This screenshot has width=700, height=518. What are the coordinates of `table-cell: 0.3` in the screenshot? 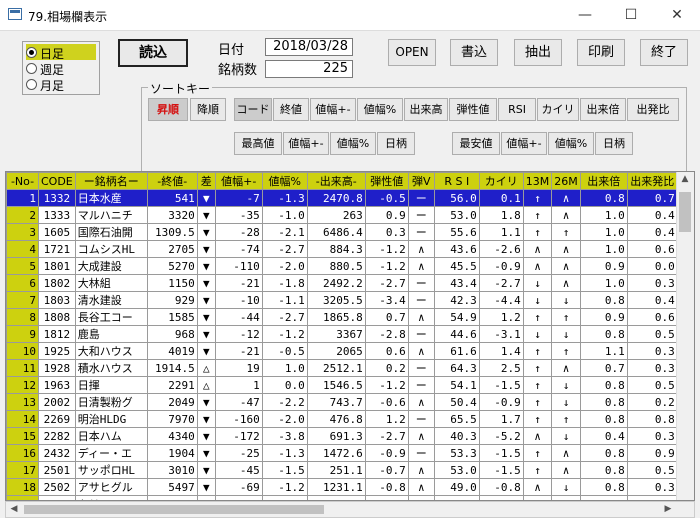 It's located at (652, 368).